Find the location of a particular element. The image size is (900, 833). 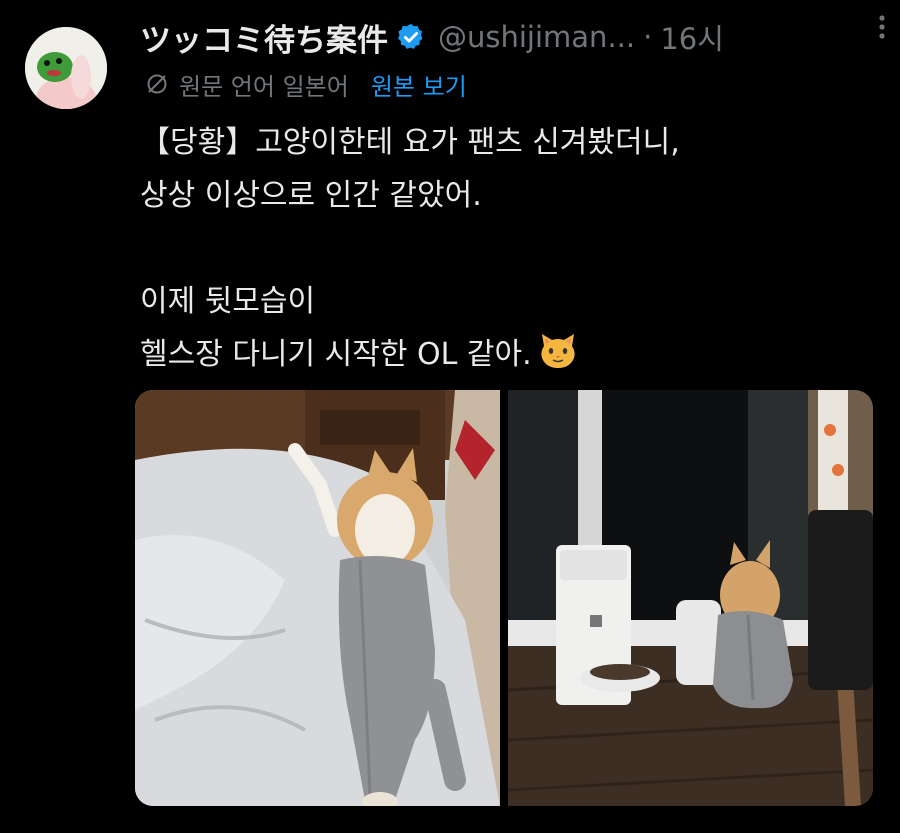

tweet-line: 헬스장 다니기 시작한 OL 같아. is located at coordinates (336, 354).